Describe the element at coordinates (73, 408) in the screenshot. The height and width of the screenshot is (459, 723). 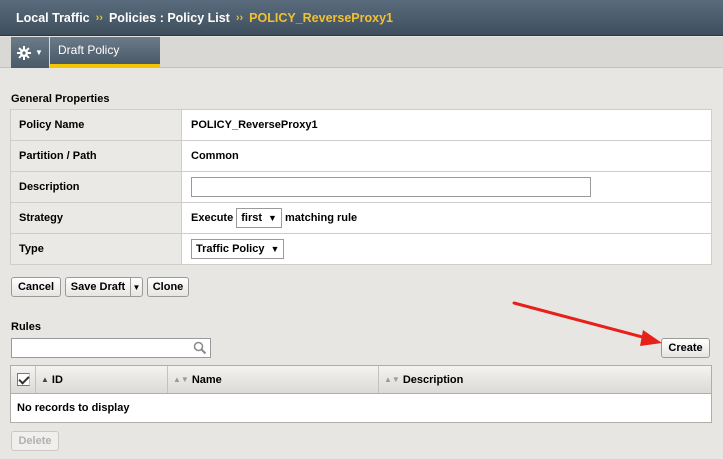
I see `empty-table-message: No records to display` at that location.